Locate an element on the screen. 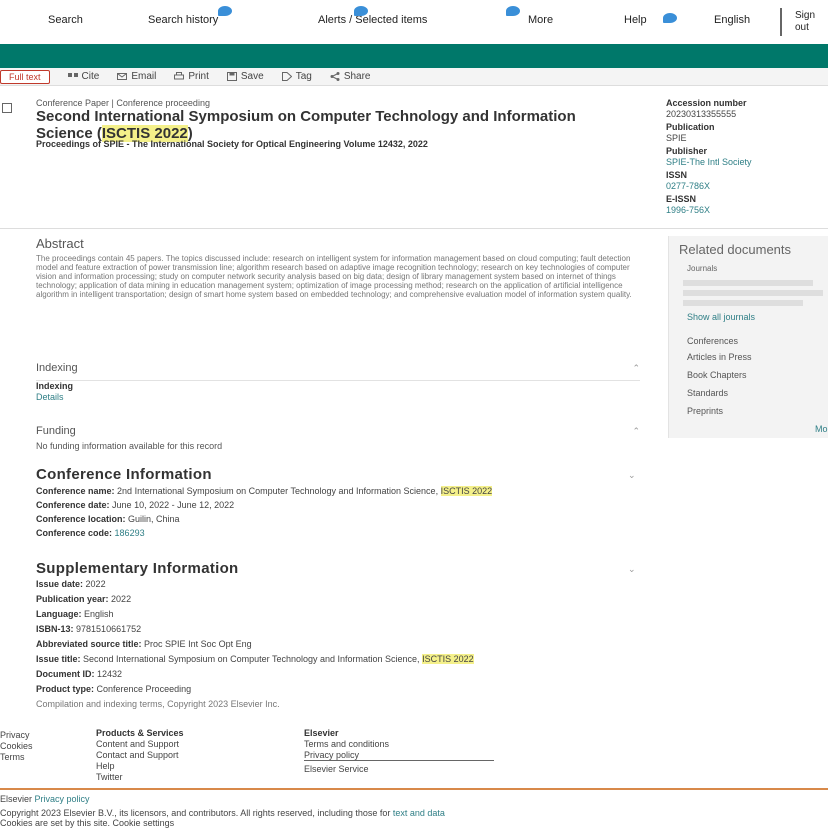  nav-more: More is located at coordinates (529, 16).